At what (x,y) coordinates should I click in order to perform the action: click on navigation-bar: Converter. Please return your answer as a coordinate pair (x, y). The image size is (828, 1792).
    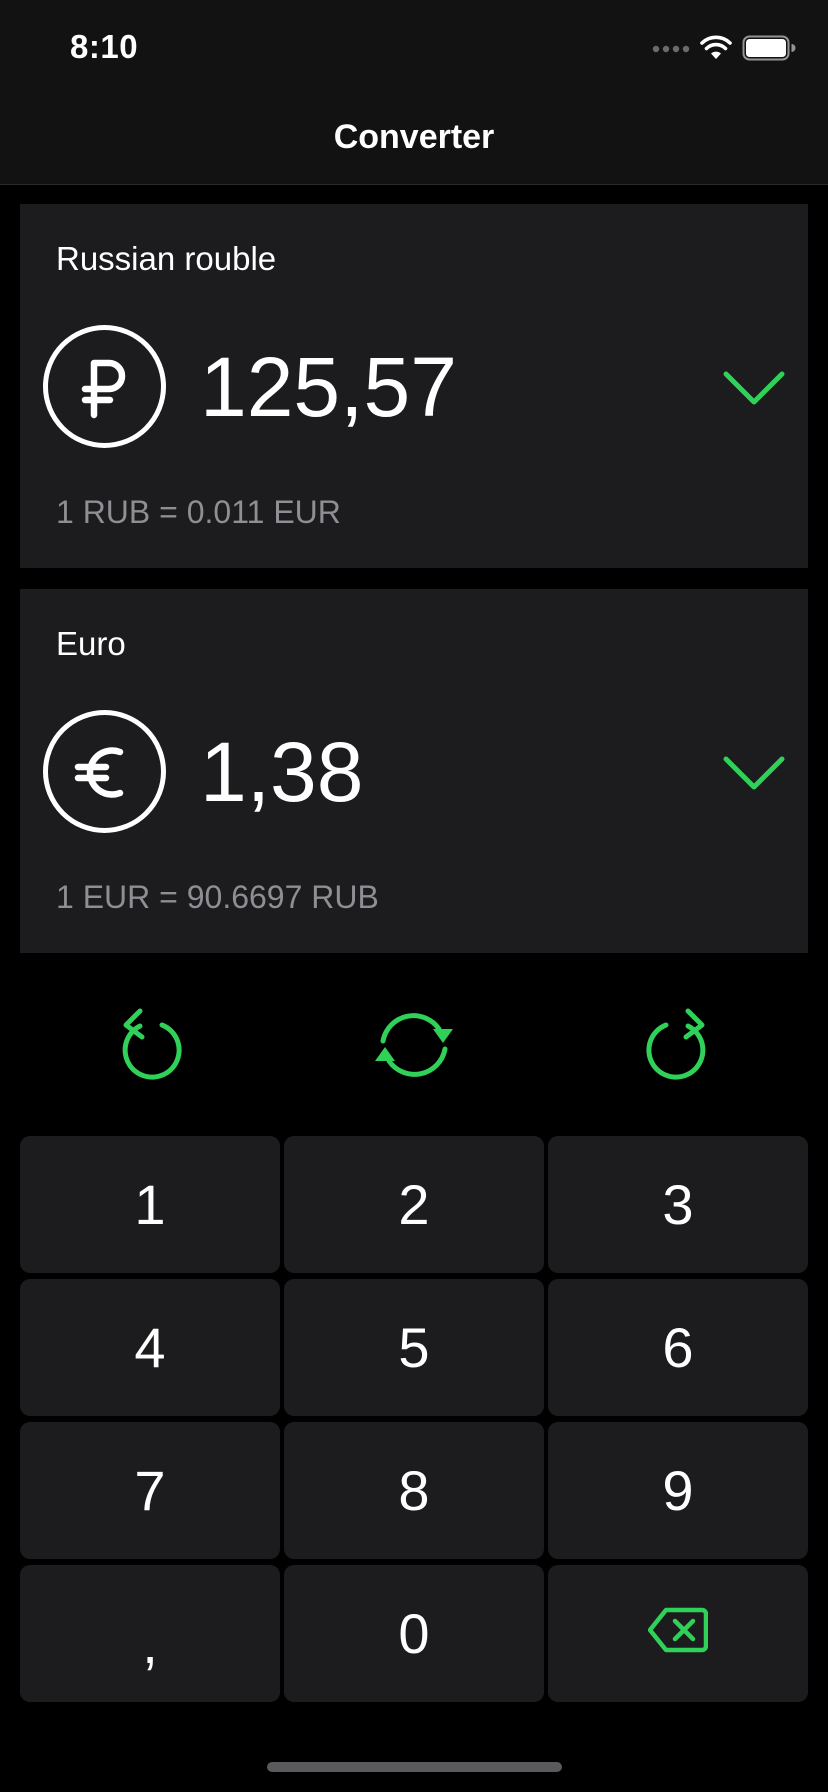
    Looking at the image, I should click on (414, 138).